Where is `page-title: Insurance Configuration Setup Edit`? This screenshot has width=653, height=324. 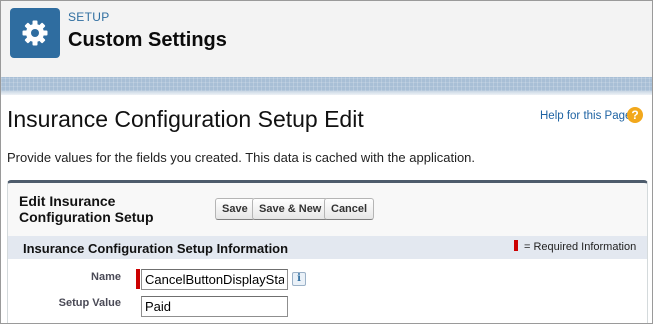 page-title: Insurance Configuration Setup Edit is located at coordinates (185, 119).